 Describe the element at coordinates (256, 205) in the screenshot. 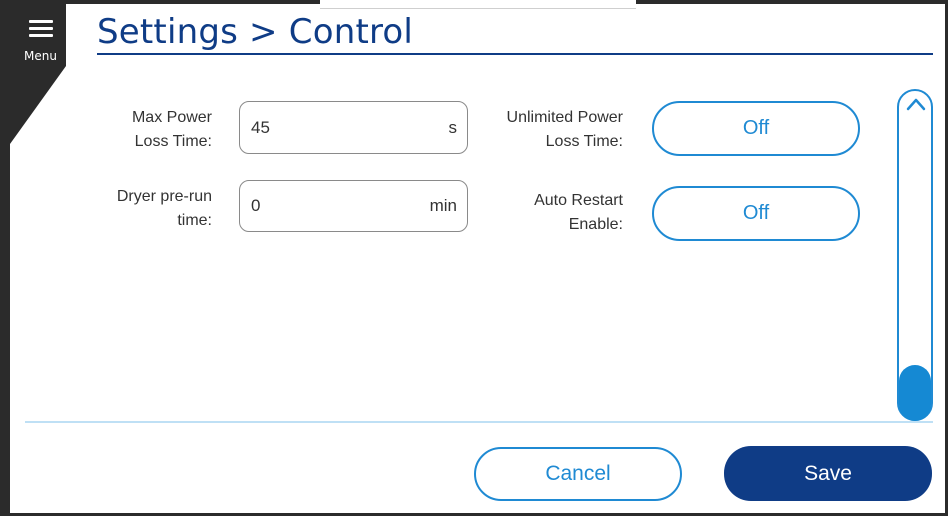

I see `input-value: 0` at that location.